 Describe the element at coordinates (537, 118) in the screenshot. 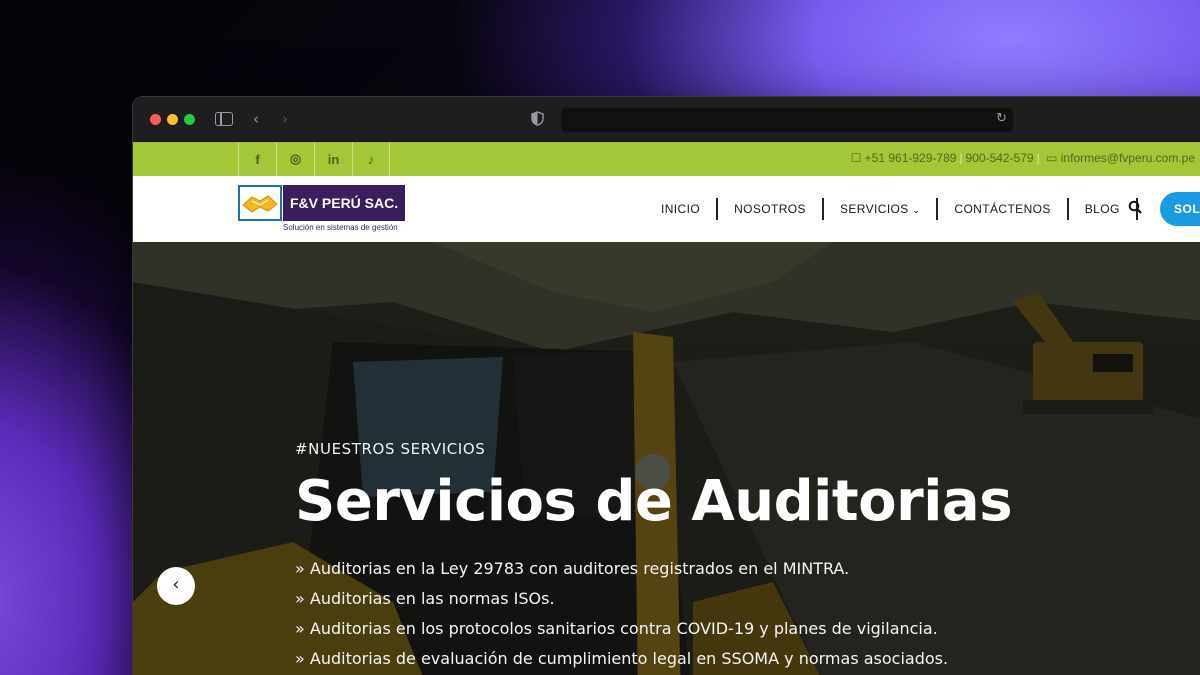

I see `privacy-shield-icon` at that location.